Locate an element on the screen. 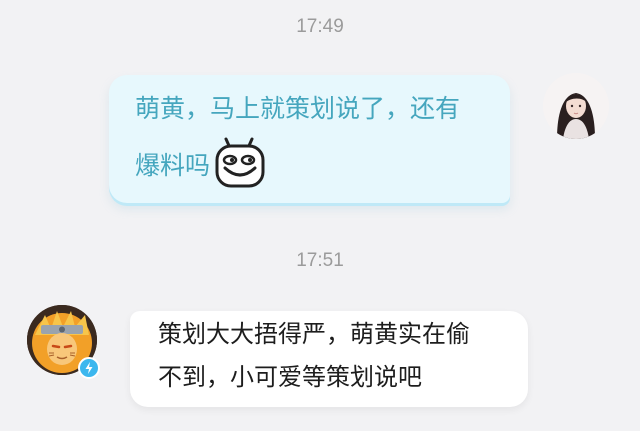  verified-badge is located at coordinates (89, 368).